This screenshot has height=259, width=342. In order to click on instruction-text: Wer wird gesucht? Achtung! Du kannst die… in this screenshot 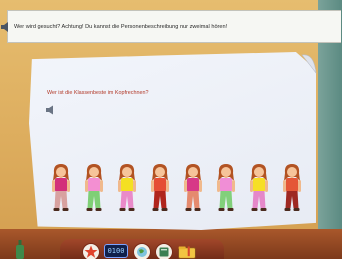, I will do `click(121, 26)`.